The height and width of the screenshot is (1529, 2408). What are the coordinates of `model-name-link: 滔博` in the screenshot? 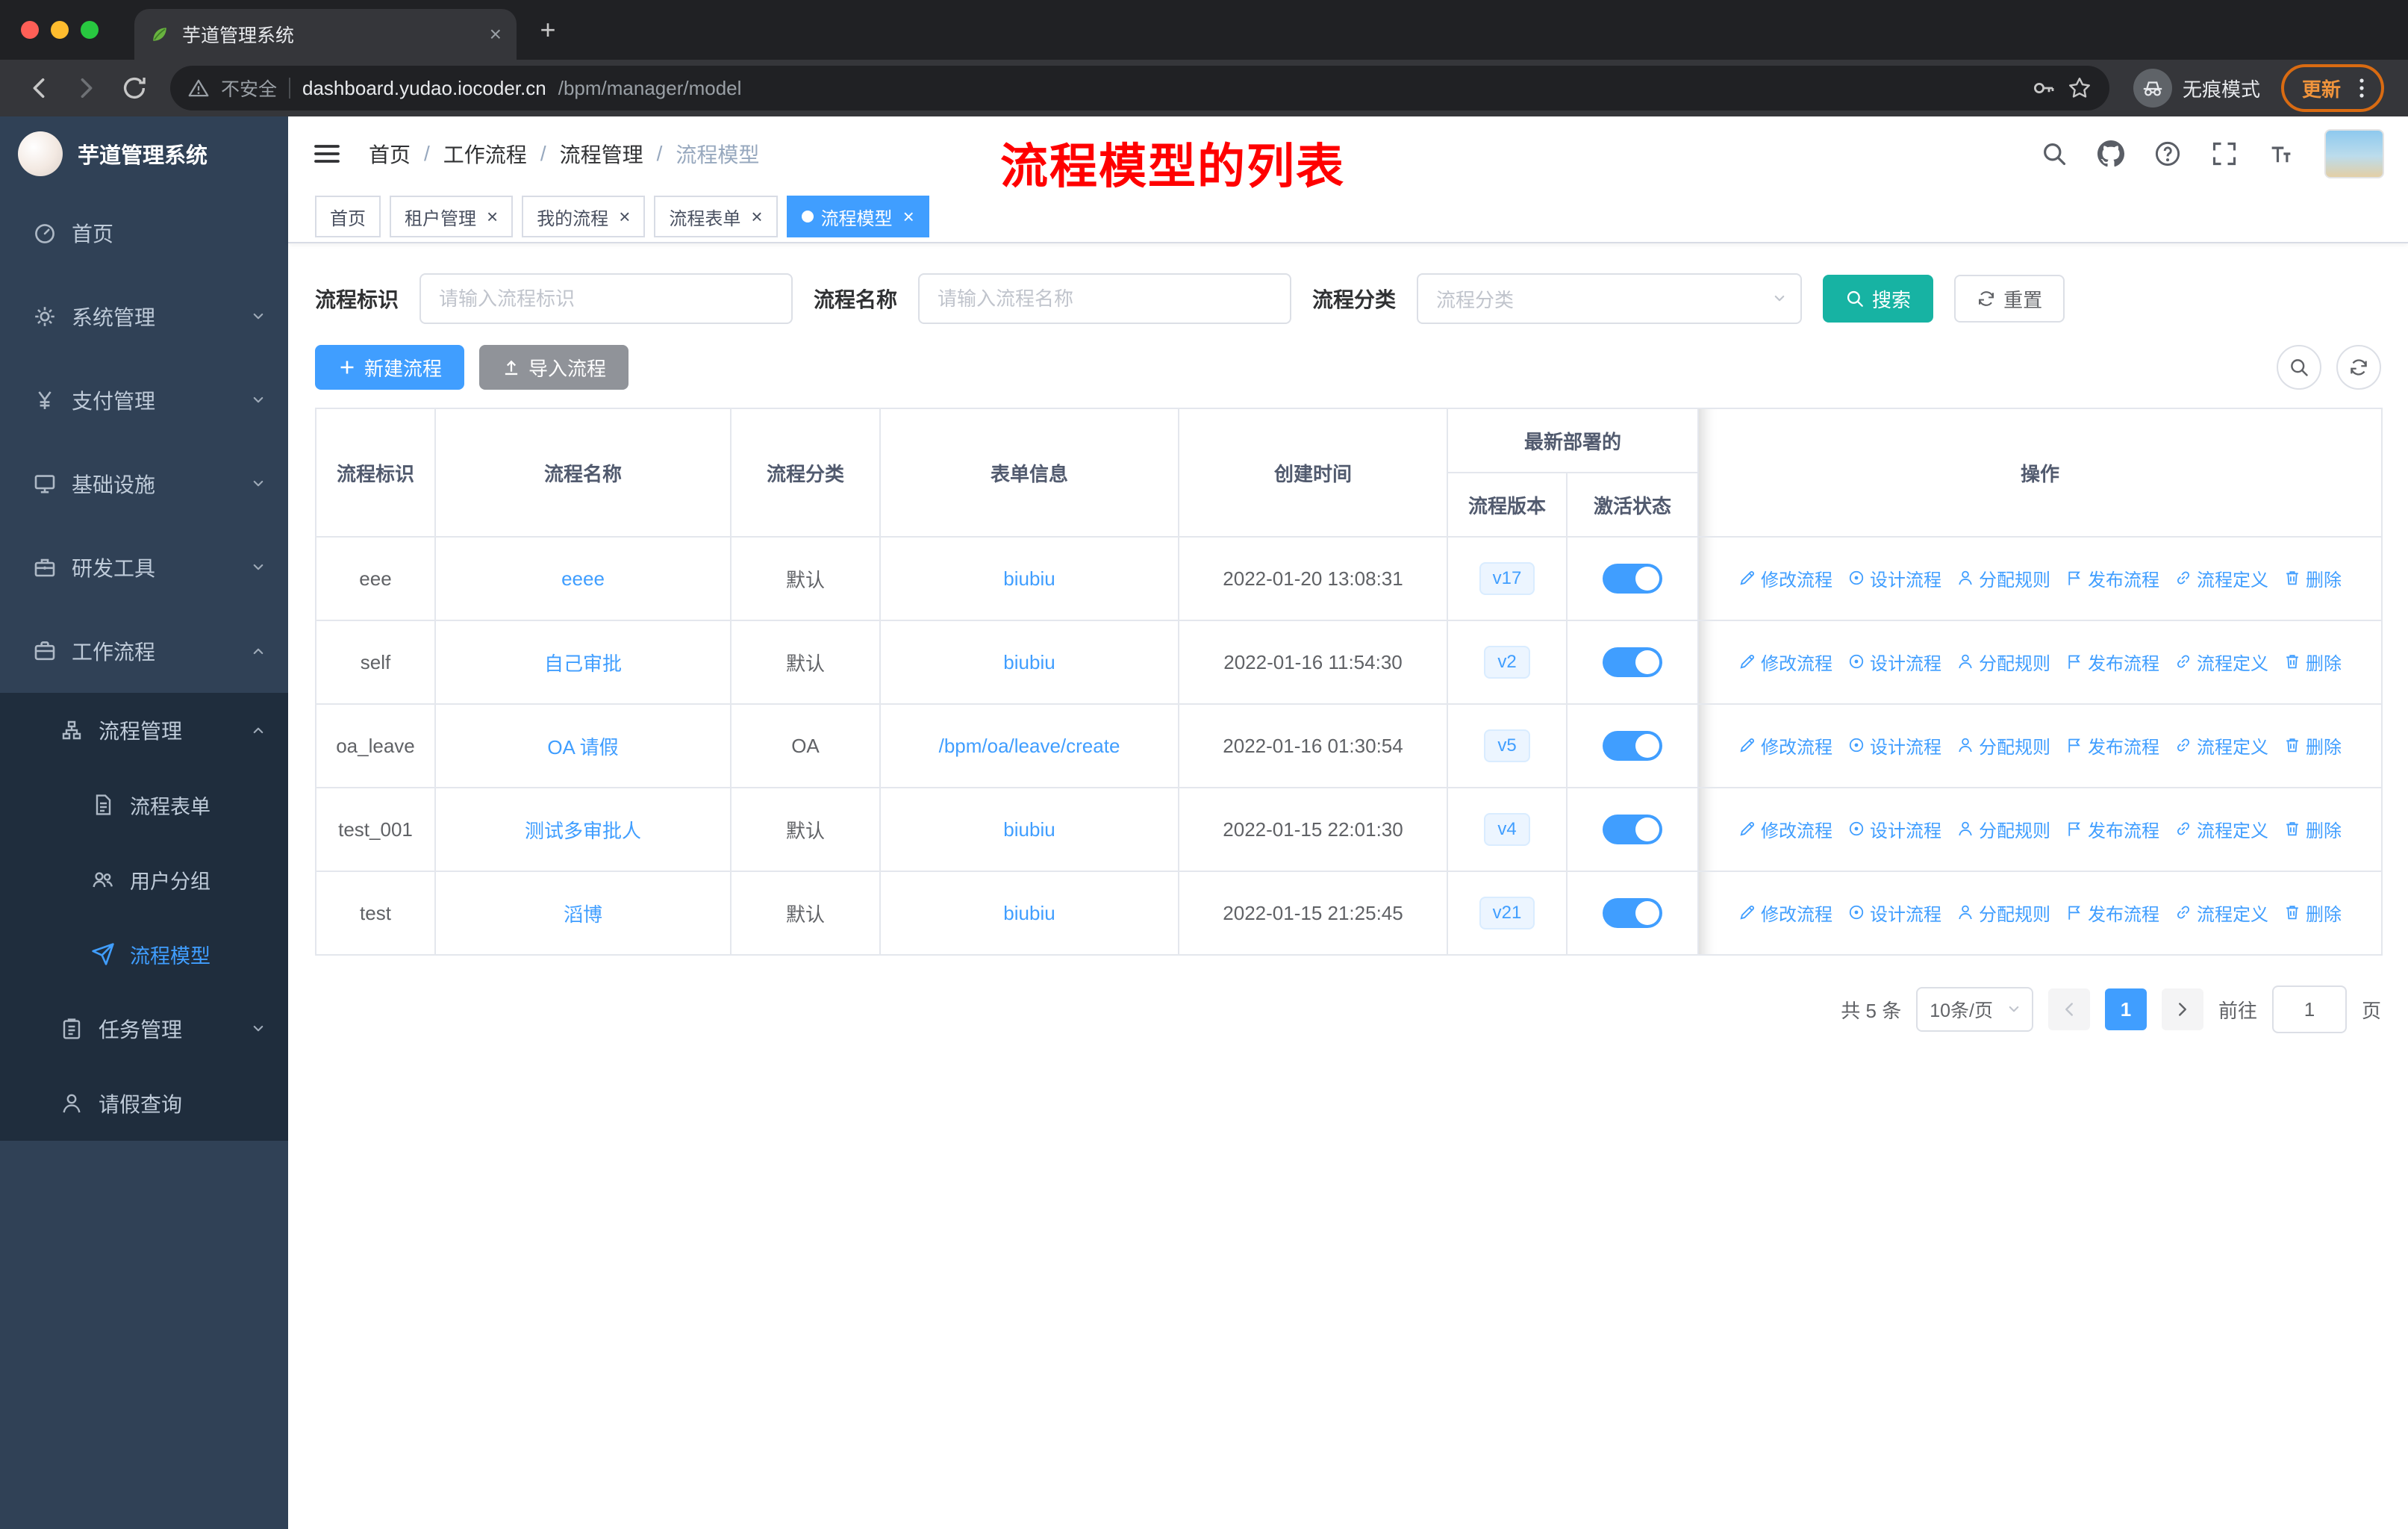 It's located at (583, 914).